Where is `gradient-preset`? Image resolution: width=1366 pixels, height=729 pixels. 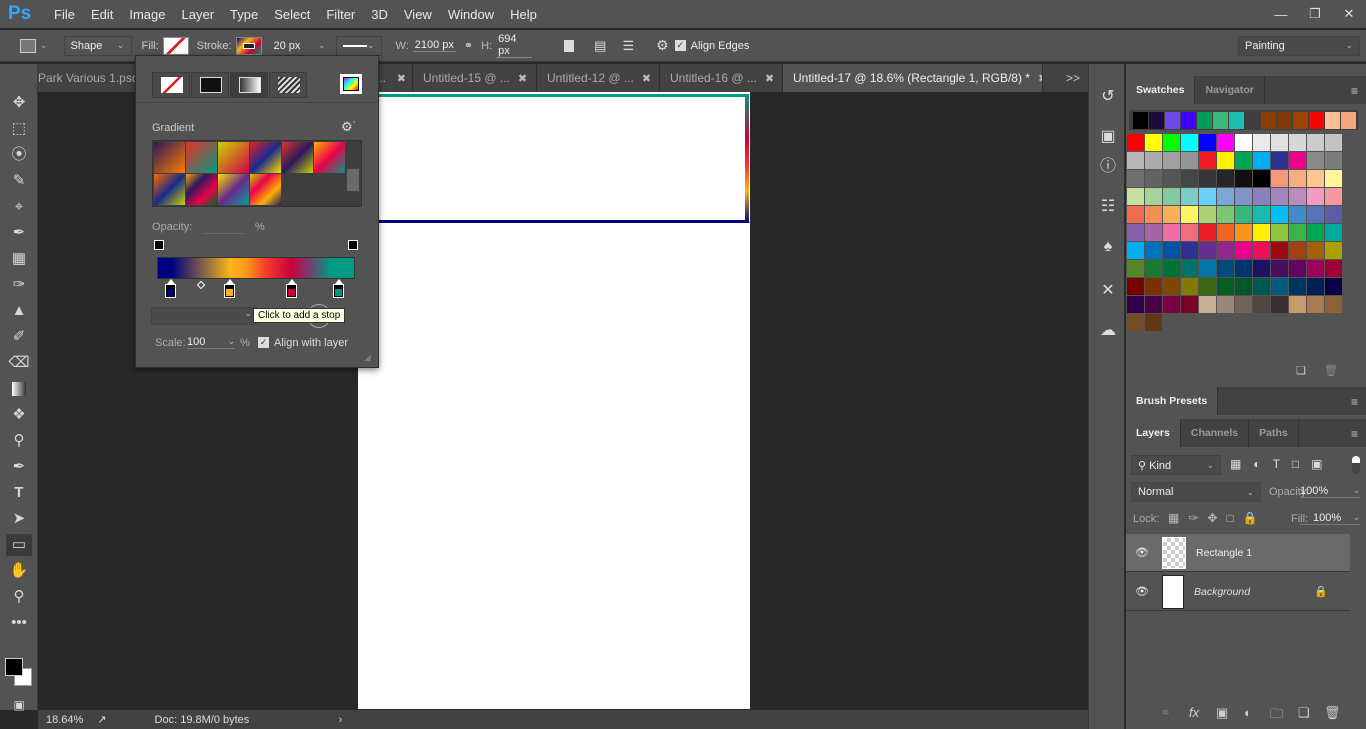 gradient-preset is located at coordinates (233, 157).